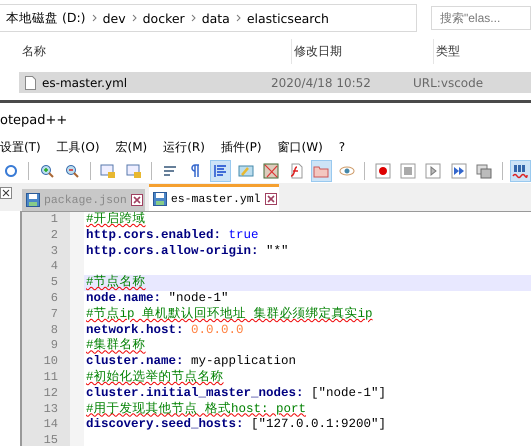 This screenshot has height=447, width=531. I want to click on code-line: #用于发现其他节点 格式host: port, so click(195, 410).